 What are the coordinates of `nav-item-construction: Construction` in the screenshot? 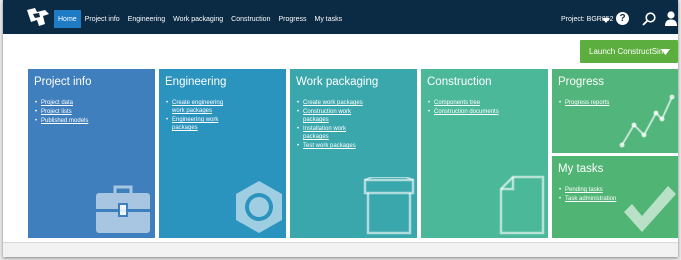 It's located at (250, 19).